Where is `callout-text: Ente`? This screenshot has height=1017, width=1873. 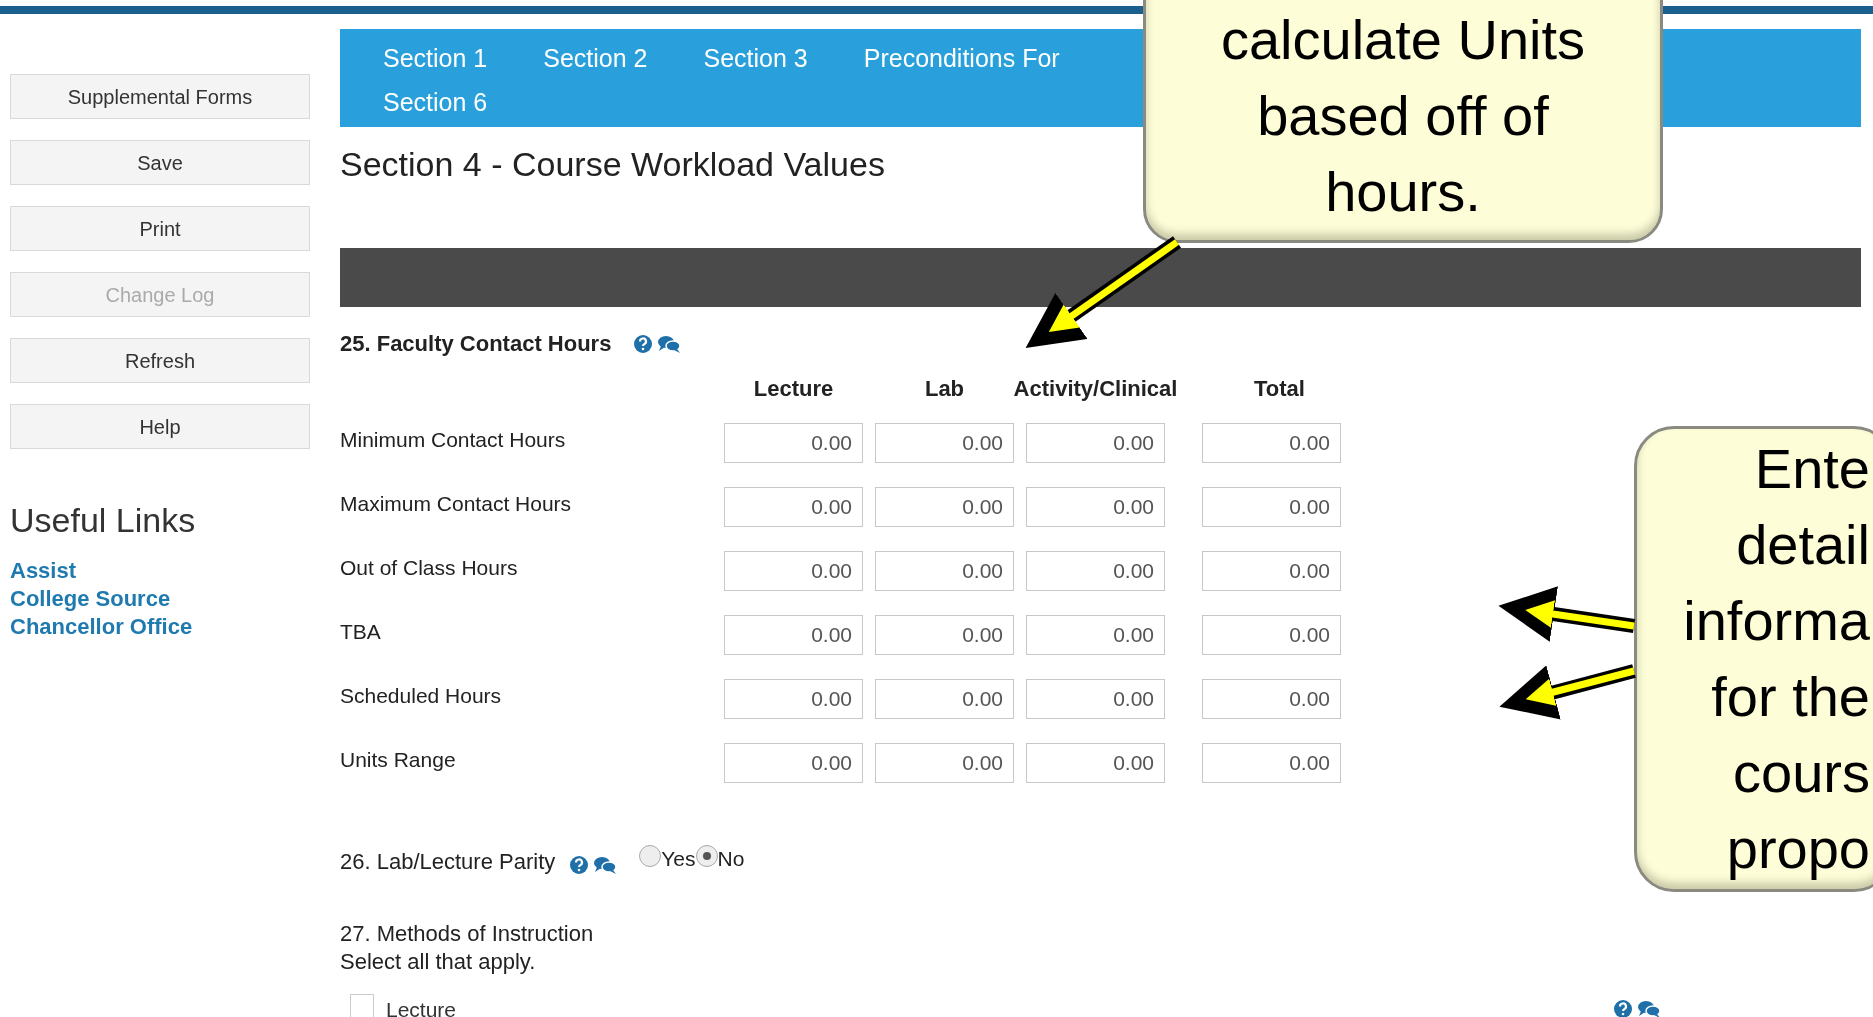 callout-text: Ente is located at coordinates (1812, 469).